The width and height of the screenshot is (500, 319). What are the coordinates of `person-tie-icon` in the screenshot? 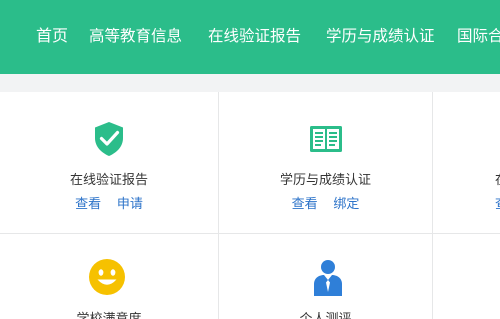 It's located at (327, 278).